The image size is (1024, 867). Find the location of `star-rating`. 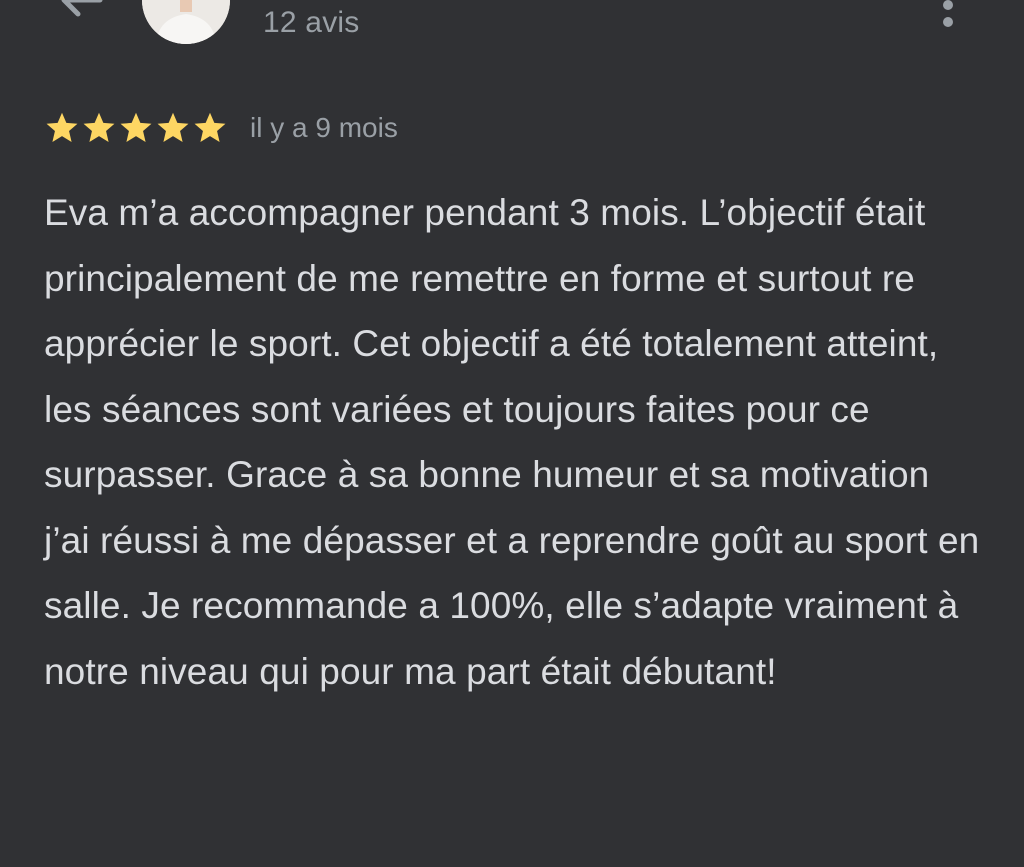

star-rating is located at coordinates (136, 128).